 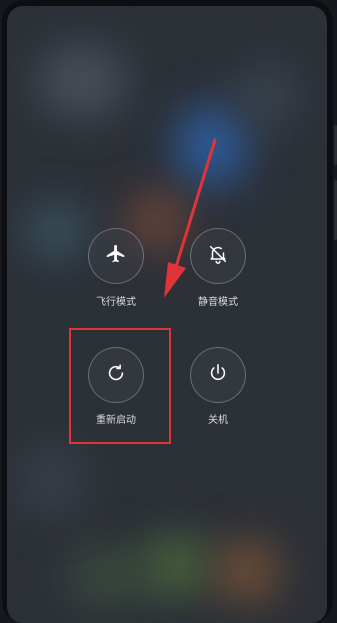 What do you see at coordinates (218, 420) in the screenshot?
I see `power-off-label: 关机` at bounding box center [218, 420].